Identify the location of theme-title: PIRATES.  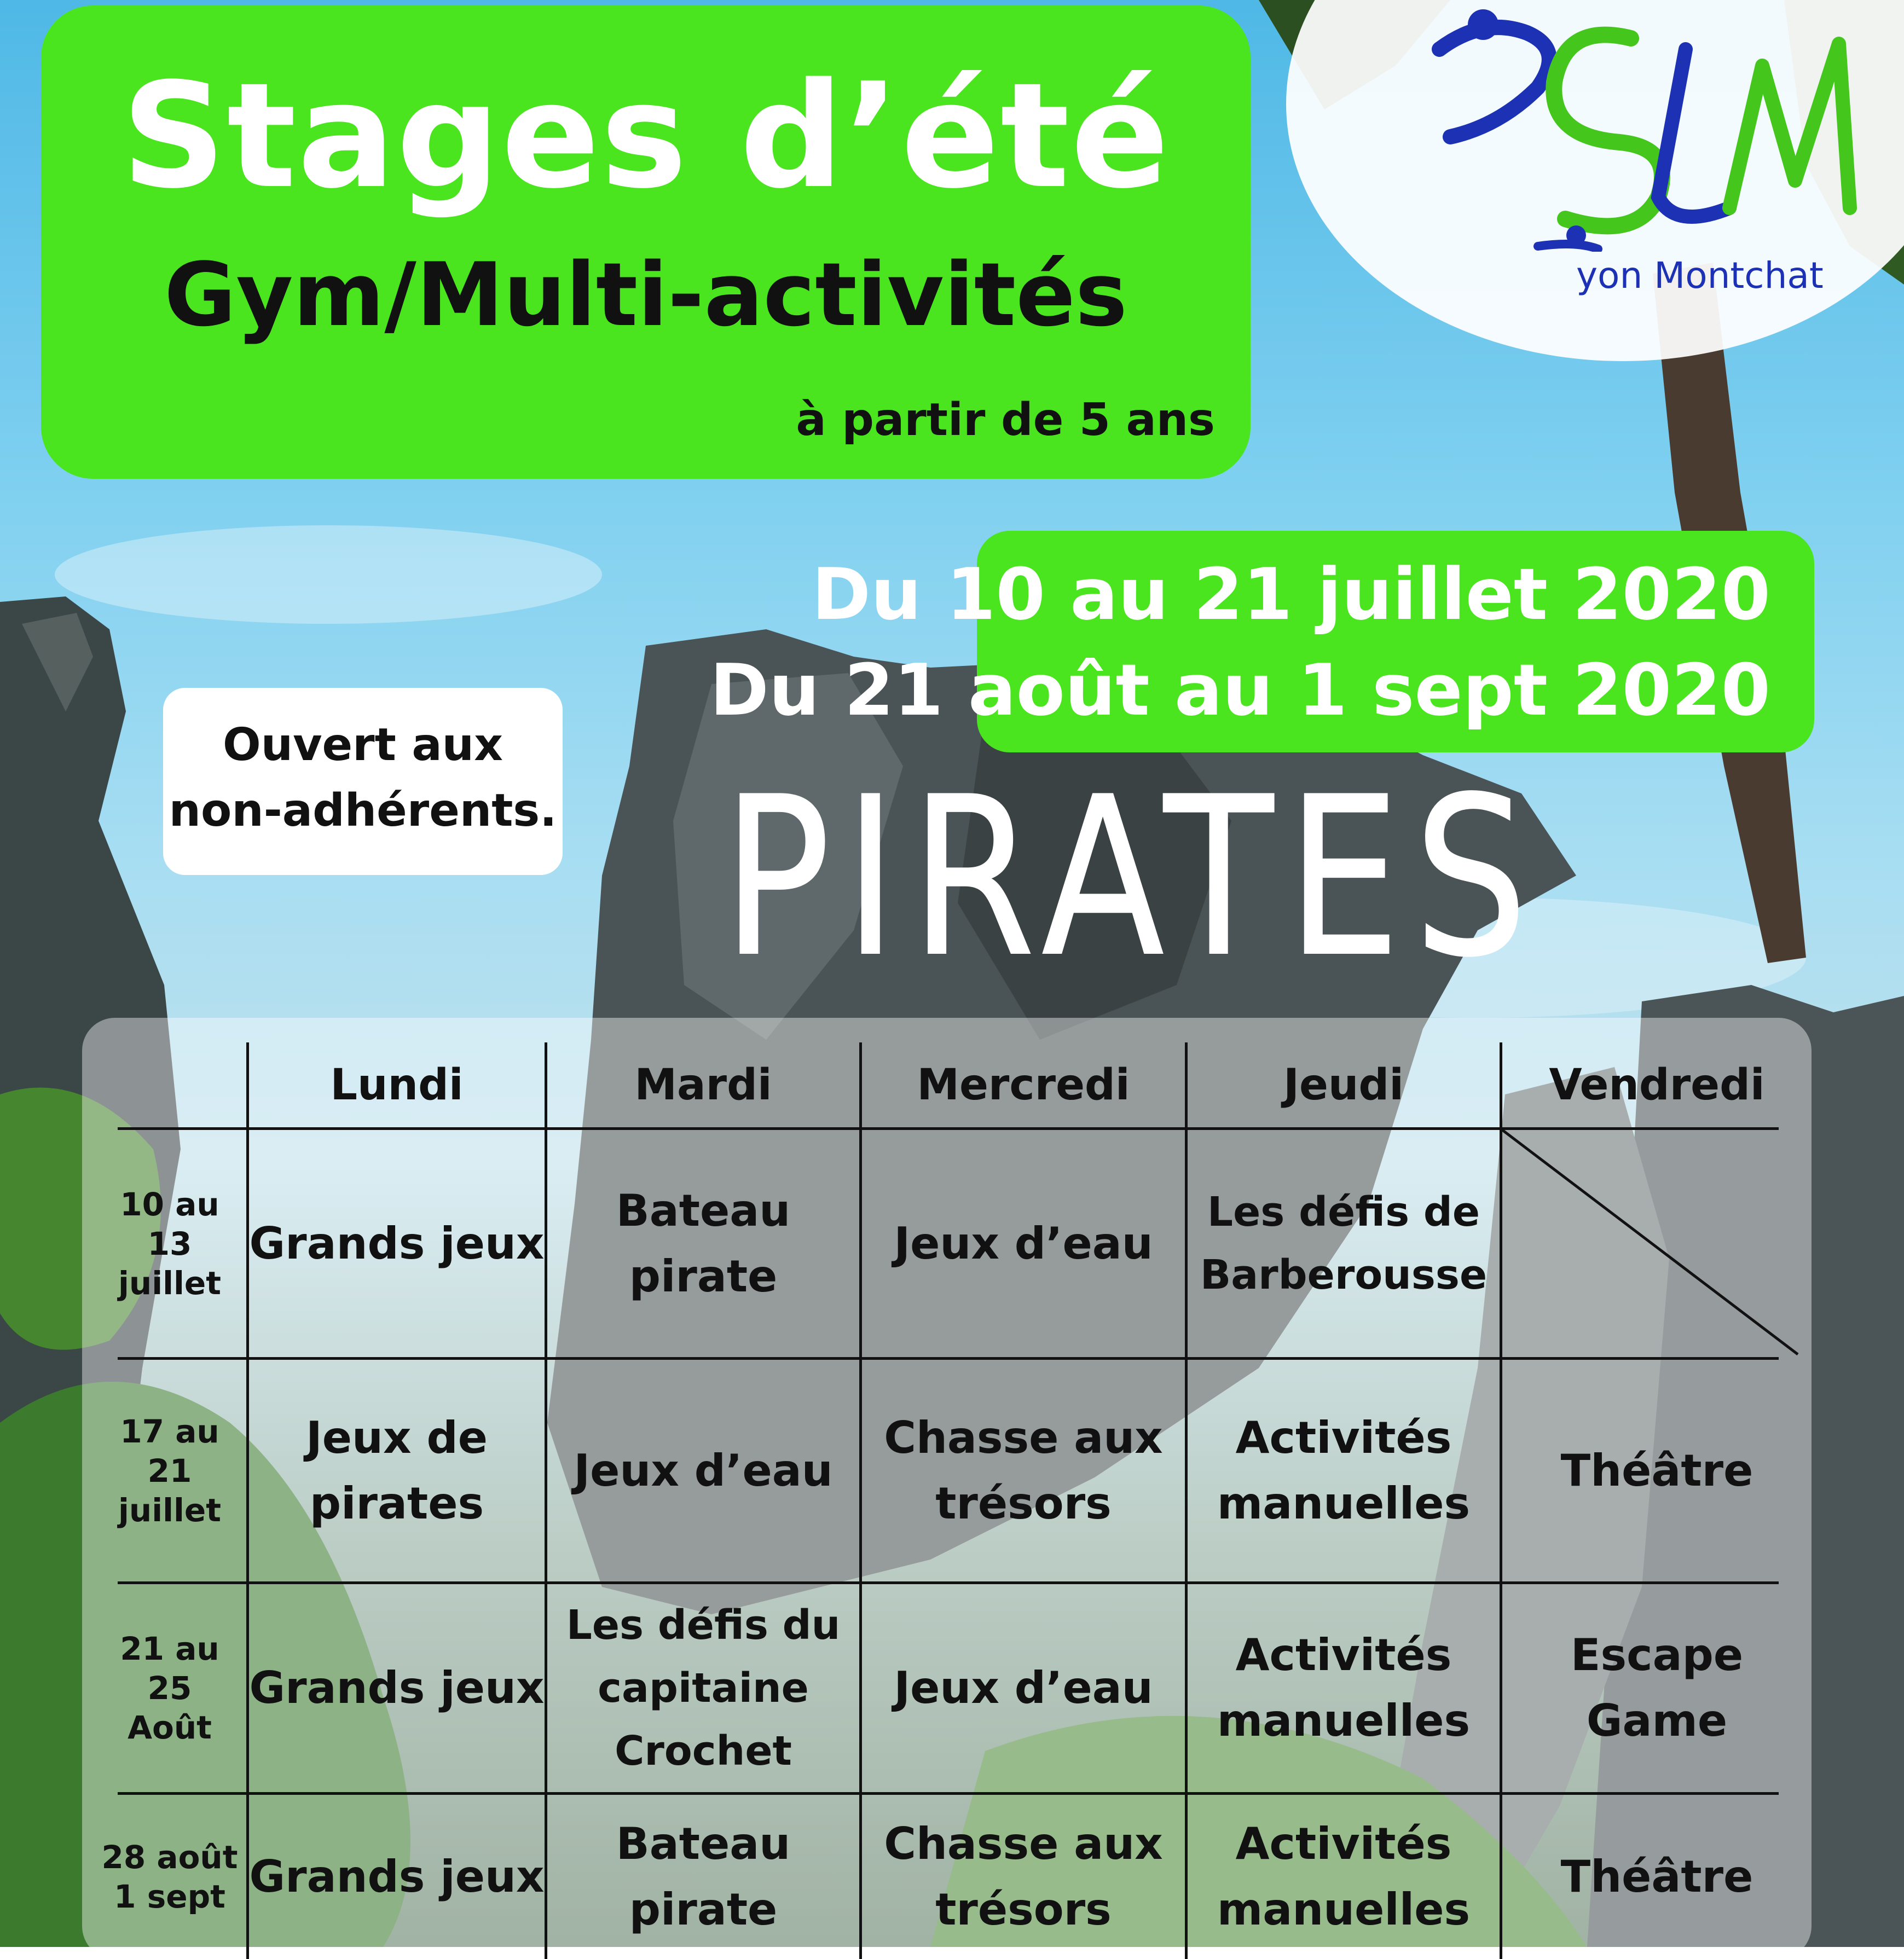
(1132, 878).